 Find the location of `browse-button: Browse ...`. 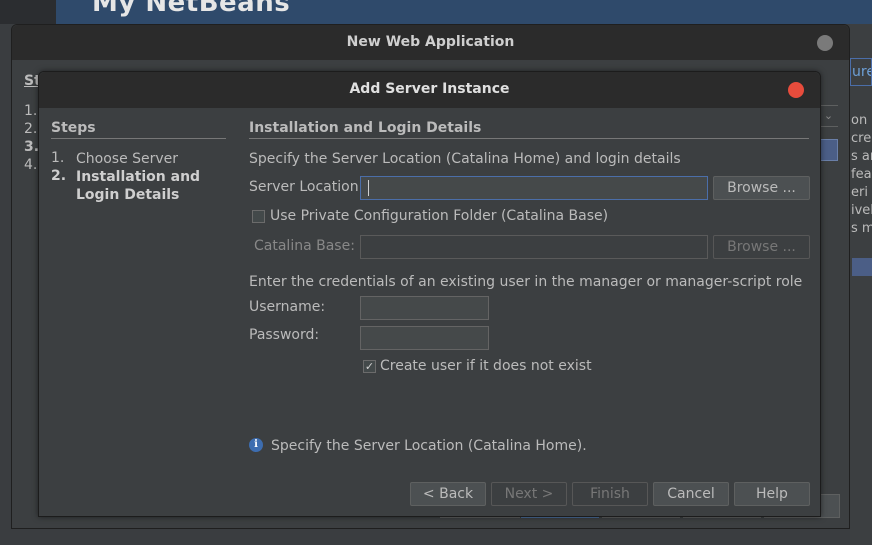

browse-button: Browse ... is located at coordinates (761, 188).